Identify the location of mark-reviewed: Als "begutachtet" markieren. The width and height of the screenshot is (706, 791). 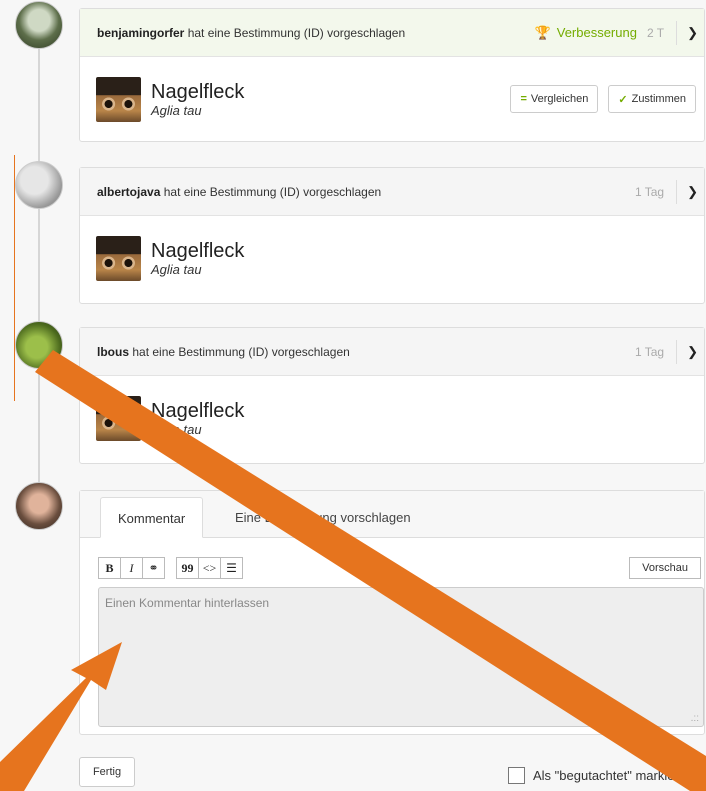
(600, 775).